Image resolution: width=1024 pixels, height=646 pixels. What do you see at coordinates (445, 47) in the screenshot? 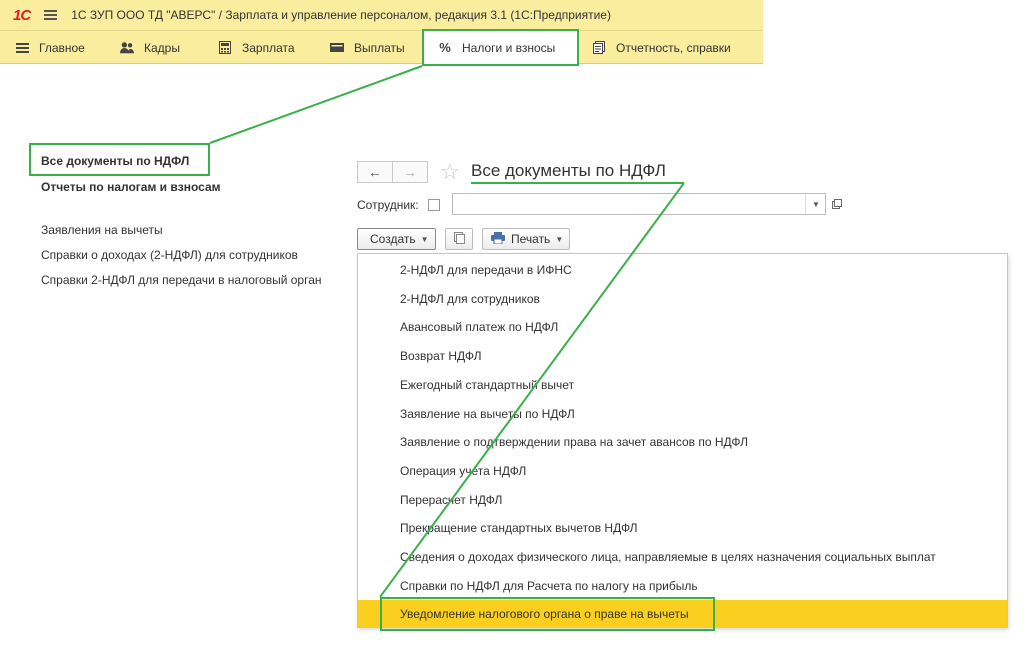
I see `percent-icon: %` at bounding box center [445, 47].